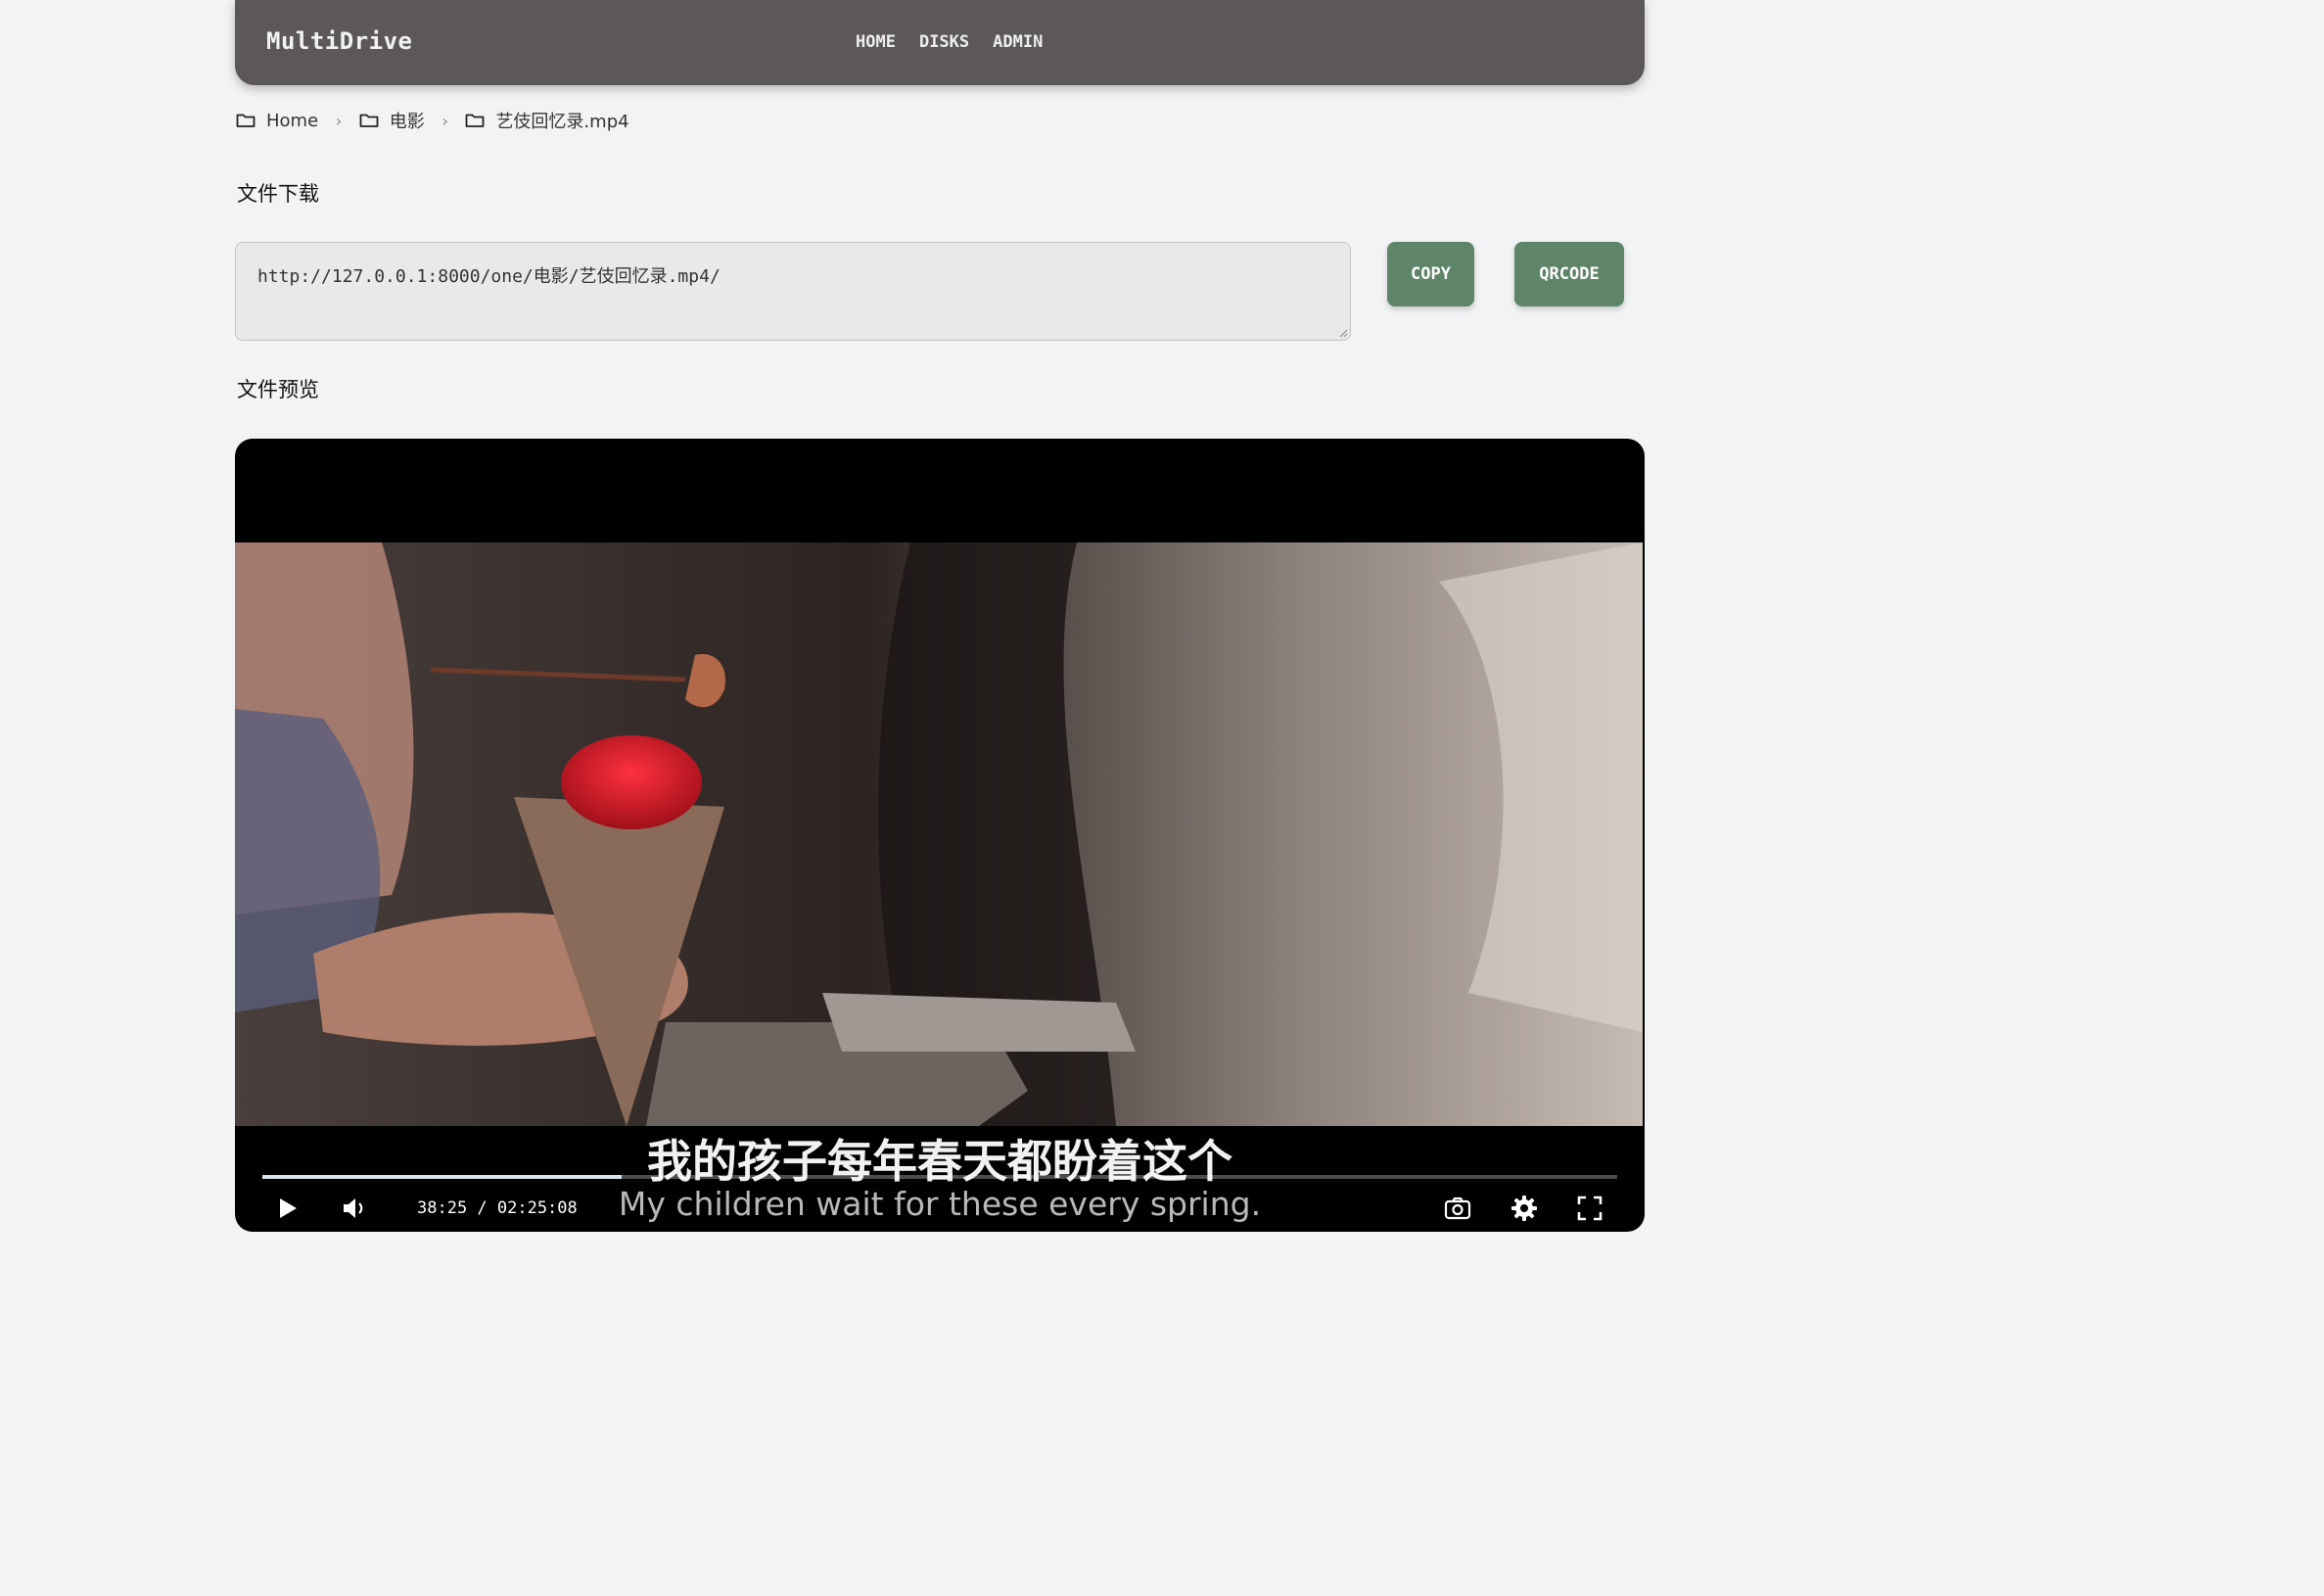 Image resolution: width=2324 pixels, height=1596 pixels. Describe the element at coordinates (944, 42) in the screenshot. I see `nav-disks: DISKS` at that location.